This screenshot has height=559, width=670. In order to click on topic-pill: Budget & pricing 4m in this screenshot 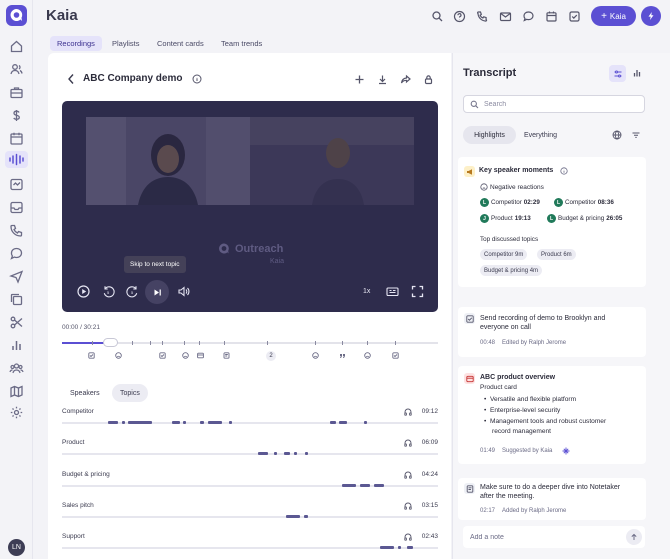, I will do `click(511, 270)`.